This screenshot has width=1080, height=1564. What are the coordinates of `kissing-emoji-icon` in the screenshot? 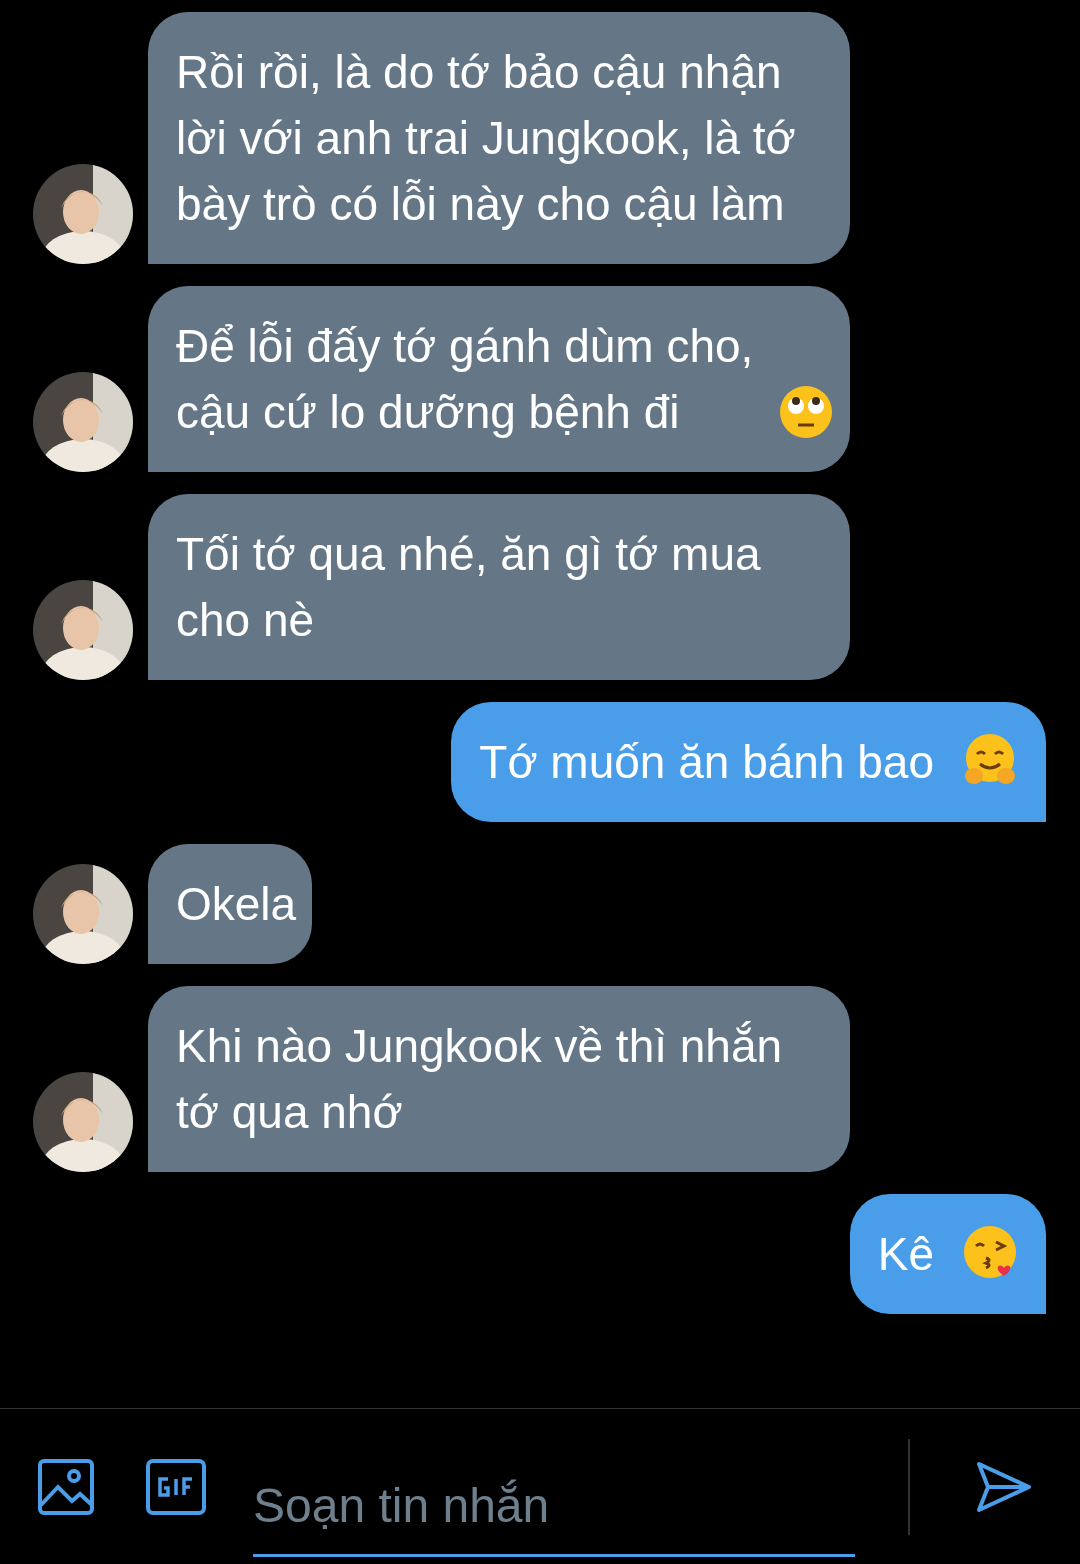 It's located at (990, 1251).